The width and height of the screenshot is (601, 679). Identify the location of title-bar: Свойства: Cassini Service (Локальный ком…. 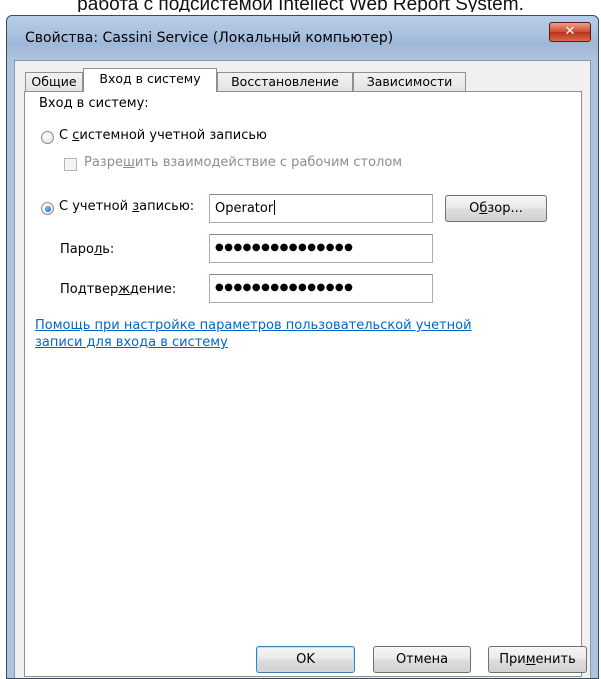
(302, 38).